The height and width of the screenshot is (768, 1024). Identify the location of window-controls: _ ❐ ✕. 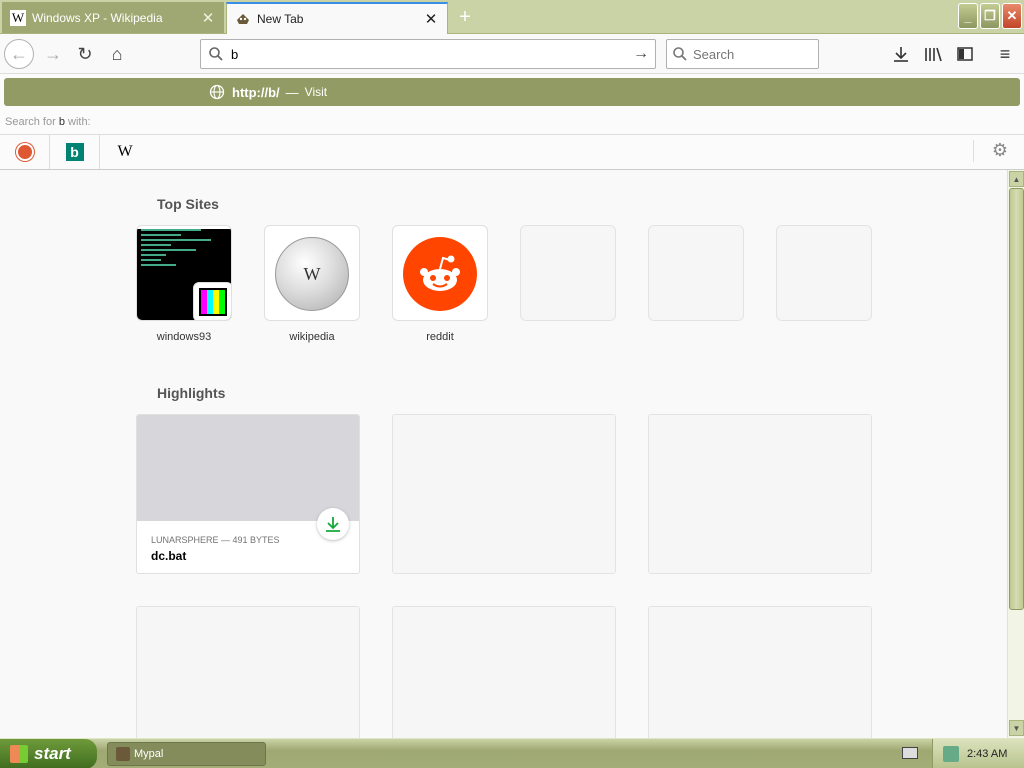
(990, 16).